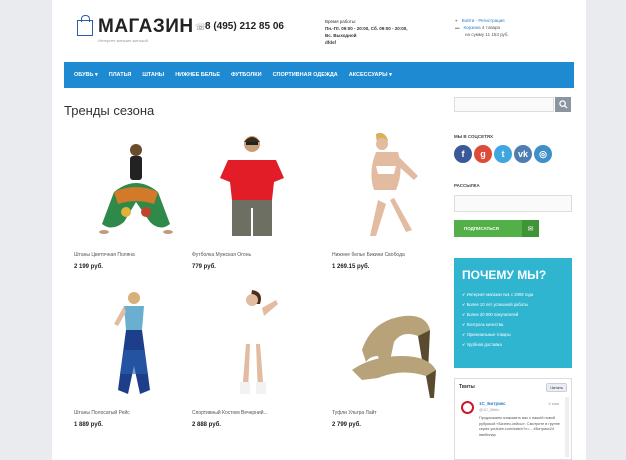 Image resolution: width=626 pixels, height=460 pixels. I want to click on scrollbar, so click(567, 427).